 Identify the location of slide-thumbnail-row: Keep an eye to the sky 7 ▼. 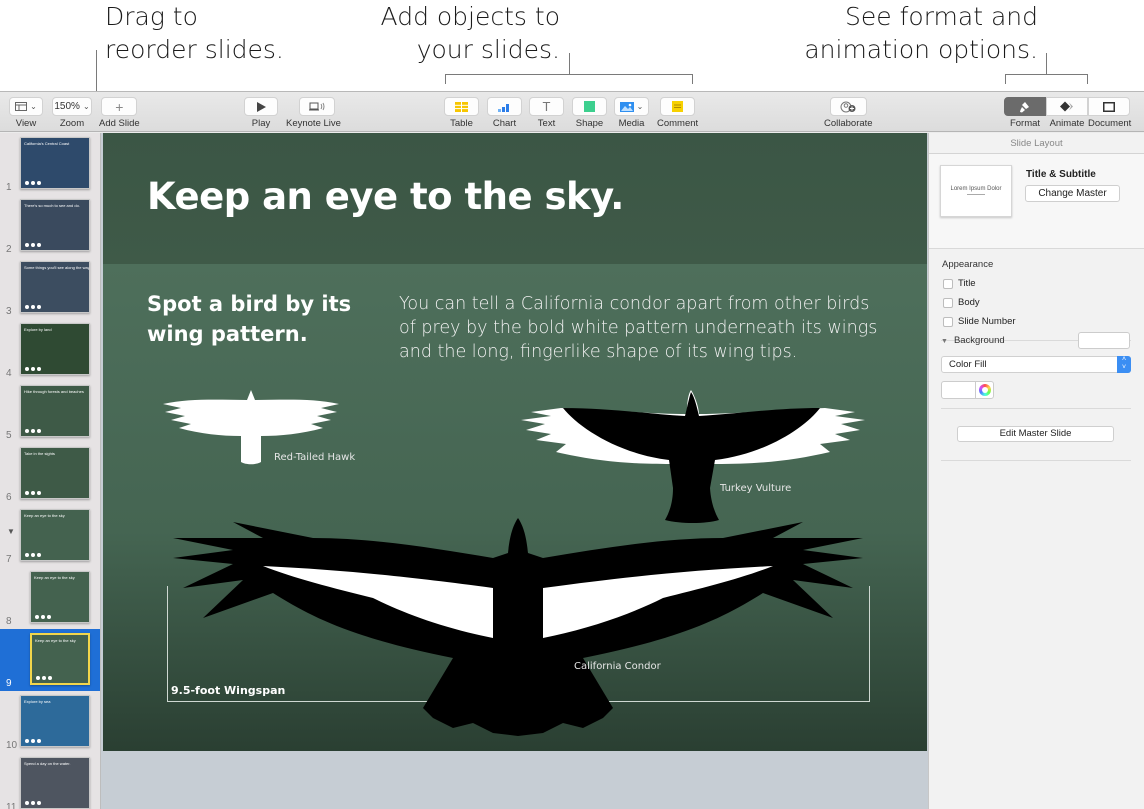
(50, 536).